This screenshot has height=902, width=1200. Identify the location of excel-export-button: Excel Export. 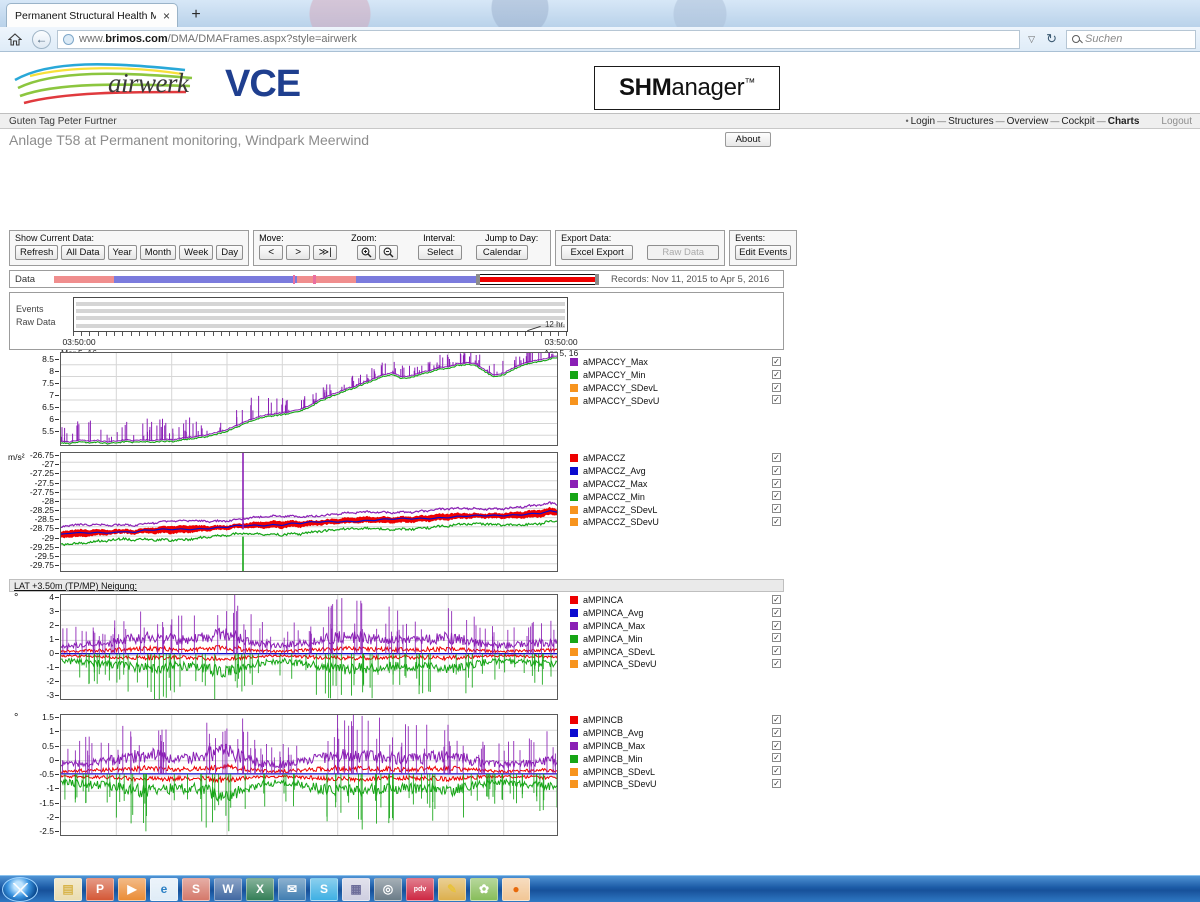
(597, 252).